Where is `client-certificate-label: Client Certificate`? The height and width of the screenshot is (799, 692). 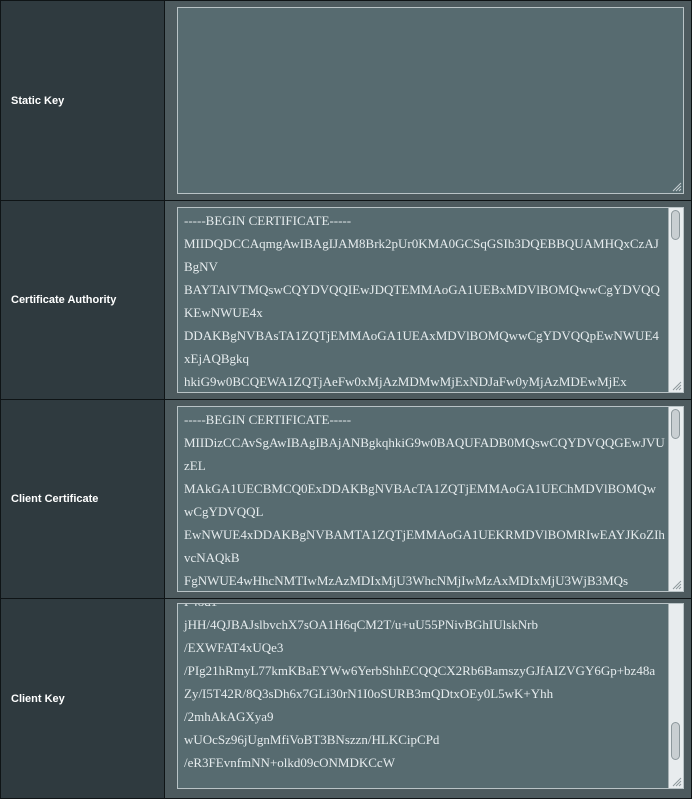 client-certificate-label: Client Certificate is located at coordinates (82, 499).